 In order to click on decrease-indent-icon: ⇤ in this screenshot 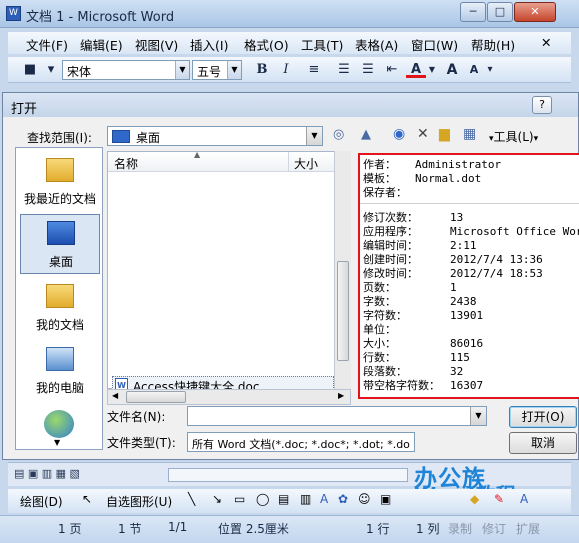, I will do `click(392, 70)`.